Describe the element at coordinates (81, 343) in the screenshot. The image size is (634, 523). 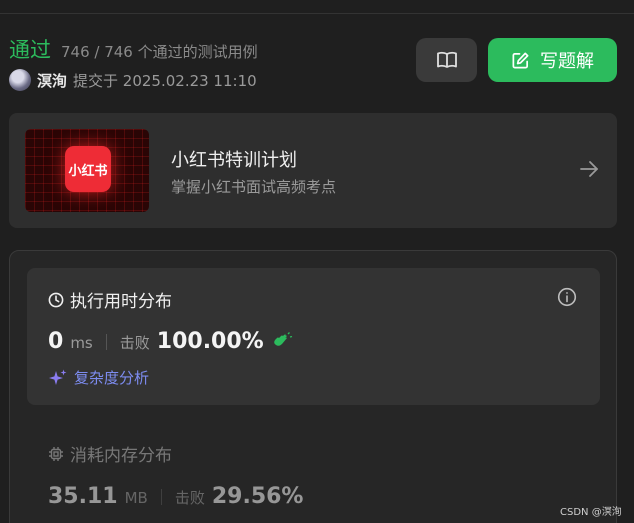
I see `runtime-unit: ms` at that location.